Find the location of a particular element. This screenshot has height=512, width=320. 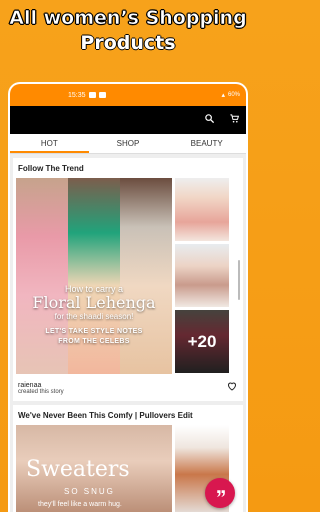

promo-line-2: Products is located at coordinates (128, 43).